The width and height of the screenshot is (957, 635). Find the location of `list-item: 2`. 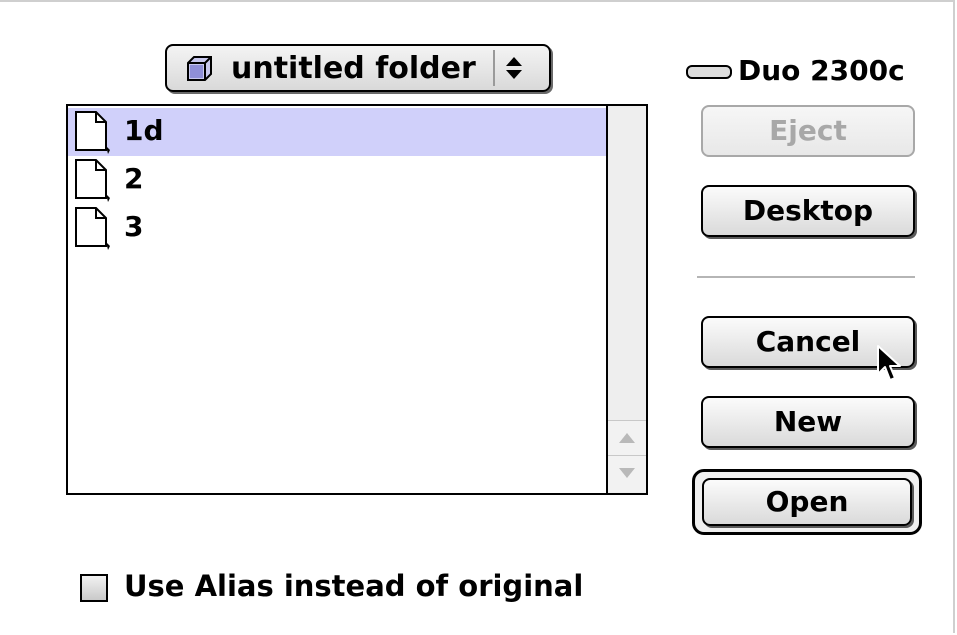

list-item: 2 is located at coordinates (337, 180).